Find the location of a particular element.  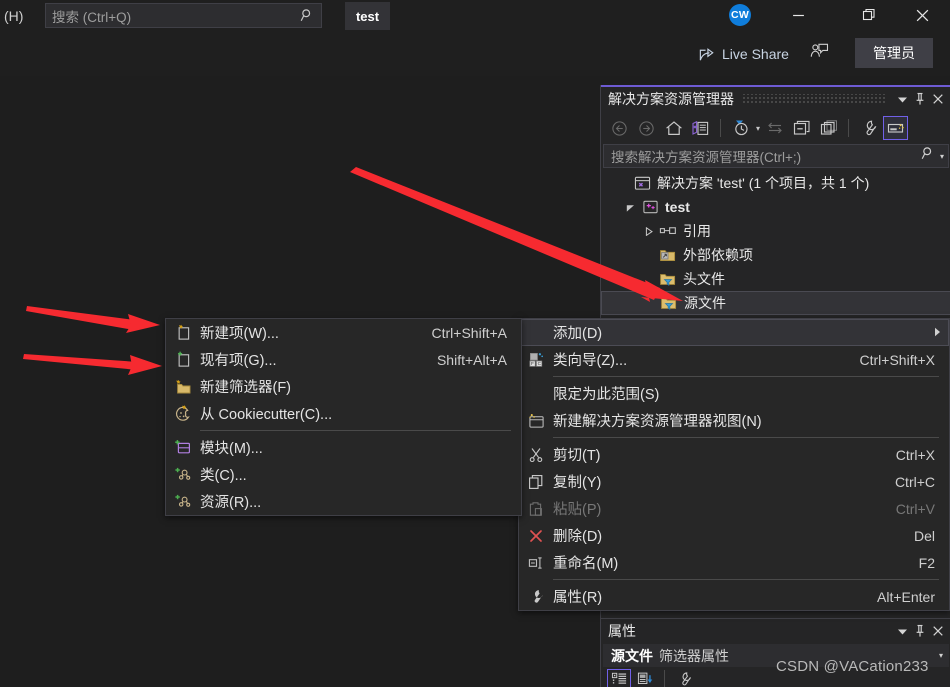

submenu-item-shortcut: Shift+Alt+A is located at coordinates (471, 359).